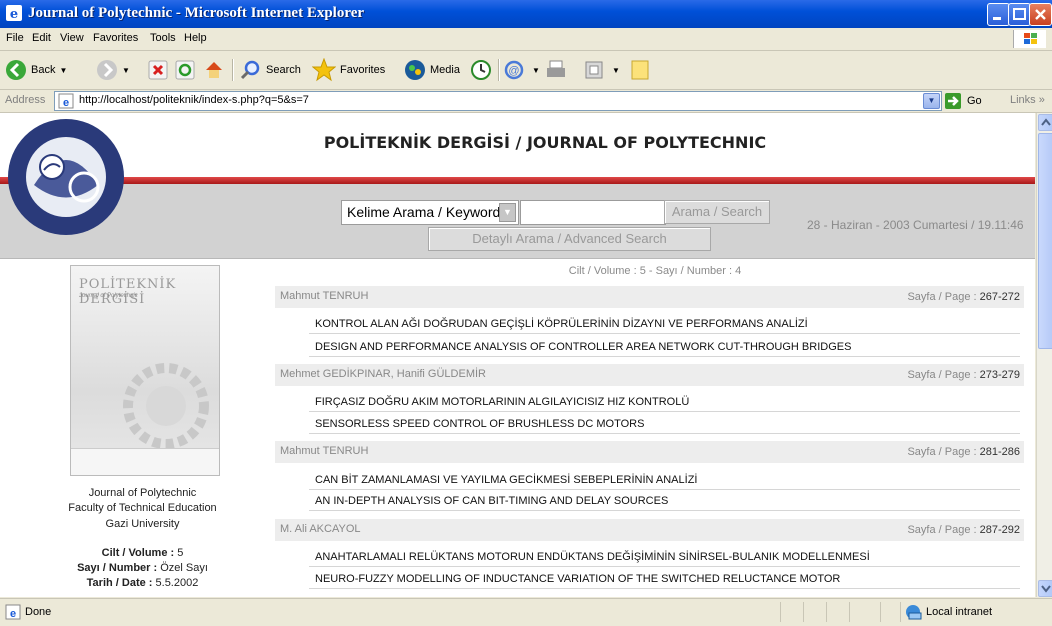 This screenshot has width=1052, height=626. I want to click on search-icon, so click(250, 70).